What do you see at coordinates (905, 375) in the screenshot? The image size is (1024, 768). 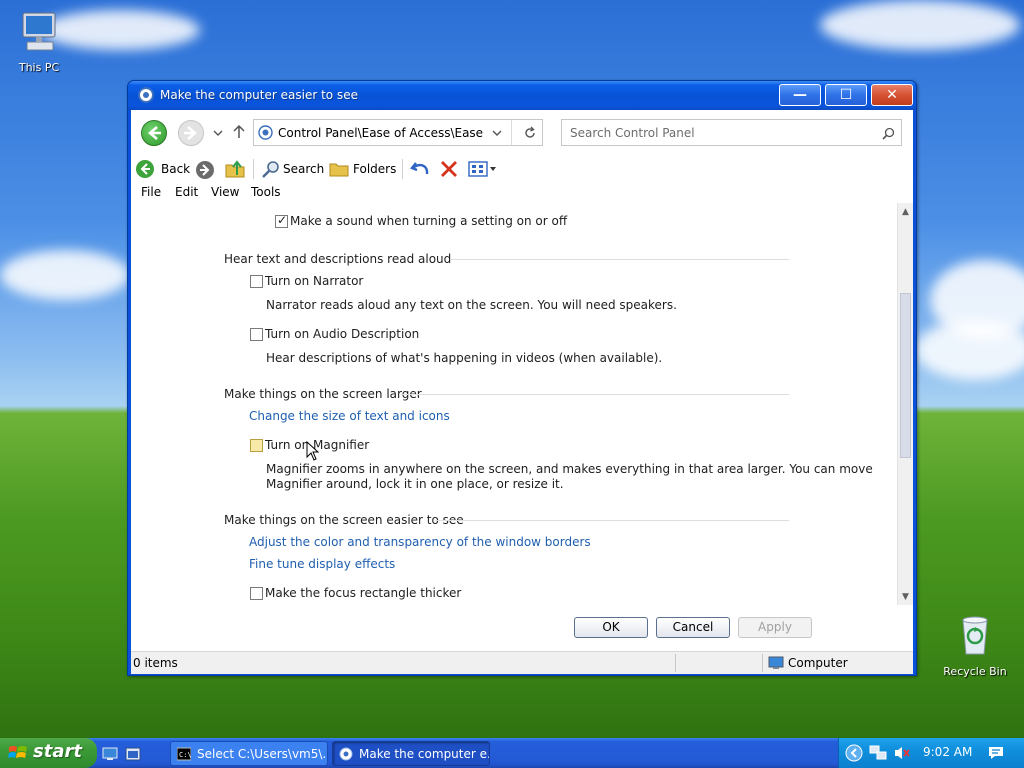 I see `scrollbar-thumb` at bounding box center [905, 375].